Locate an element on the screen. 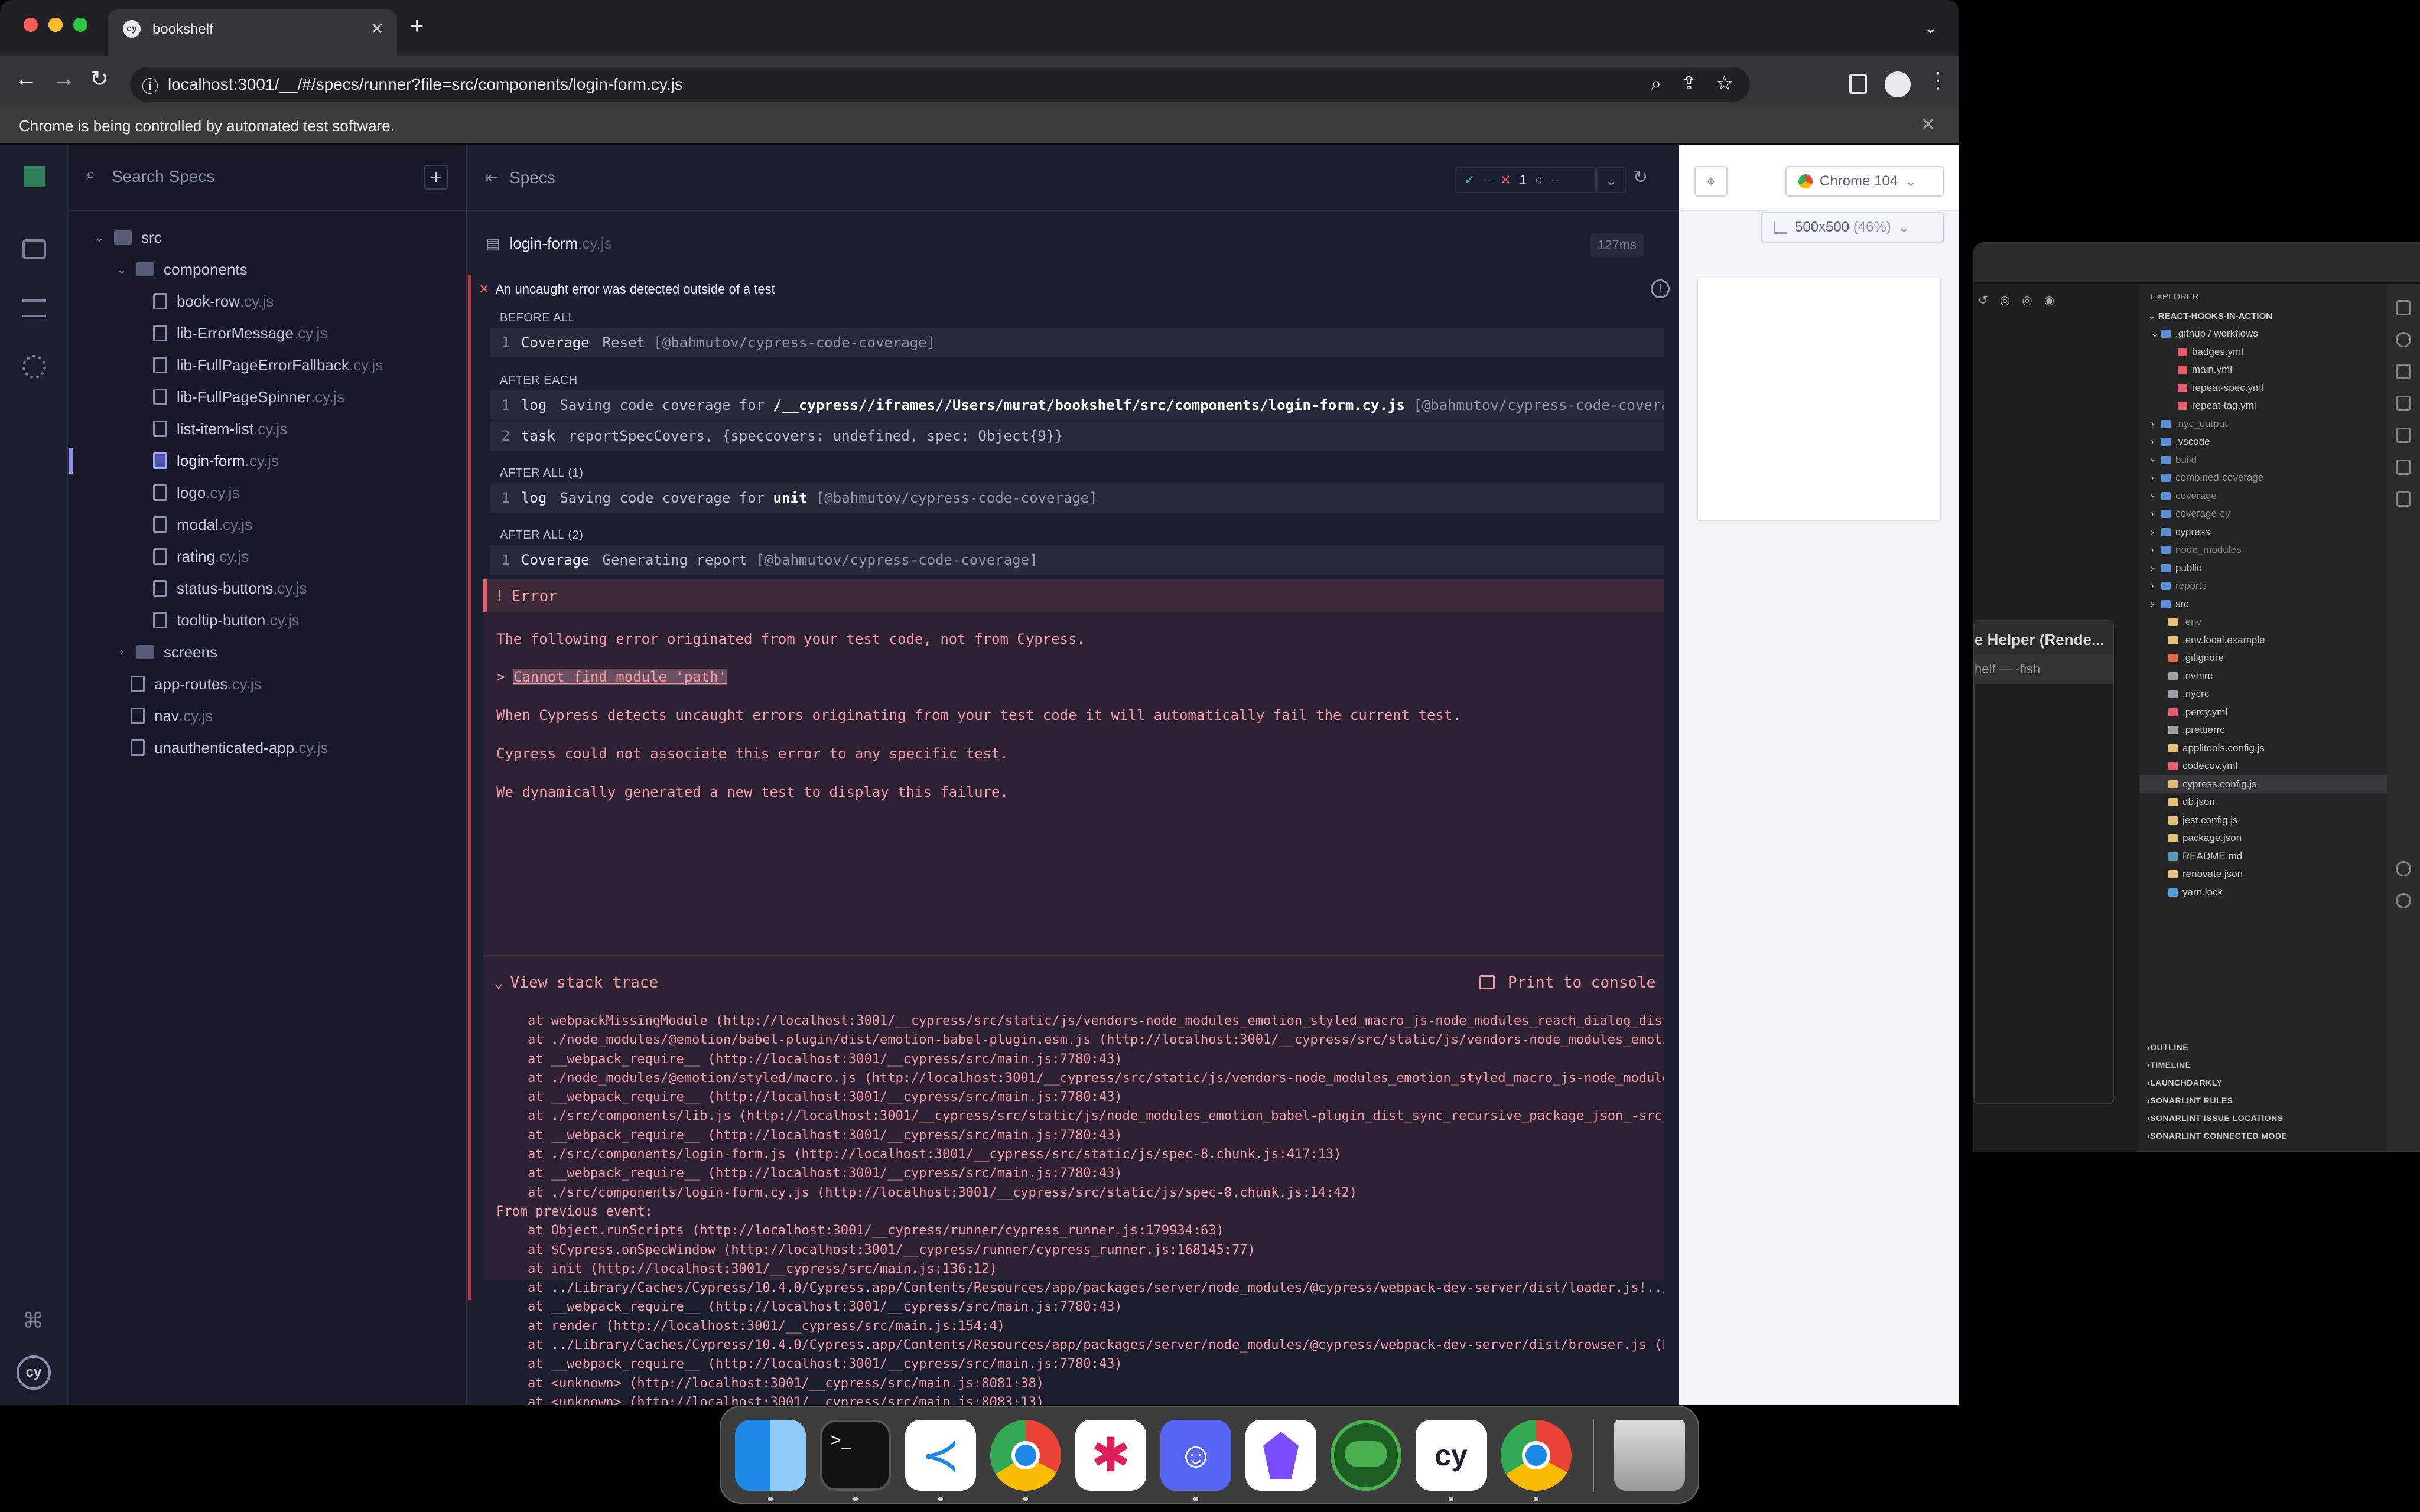 This screenshot has height=1512, width=2420. back-arrow-icon: ← is located at coordinates (26, 79).